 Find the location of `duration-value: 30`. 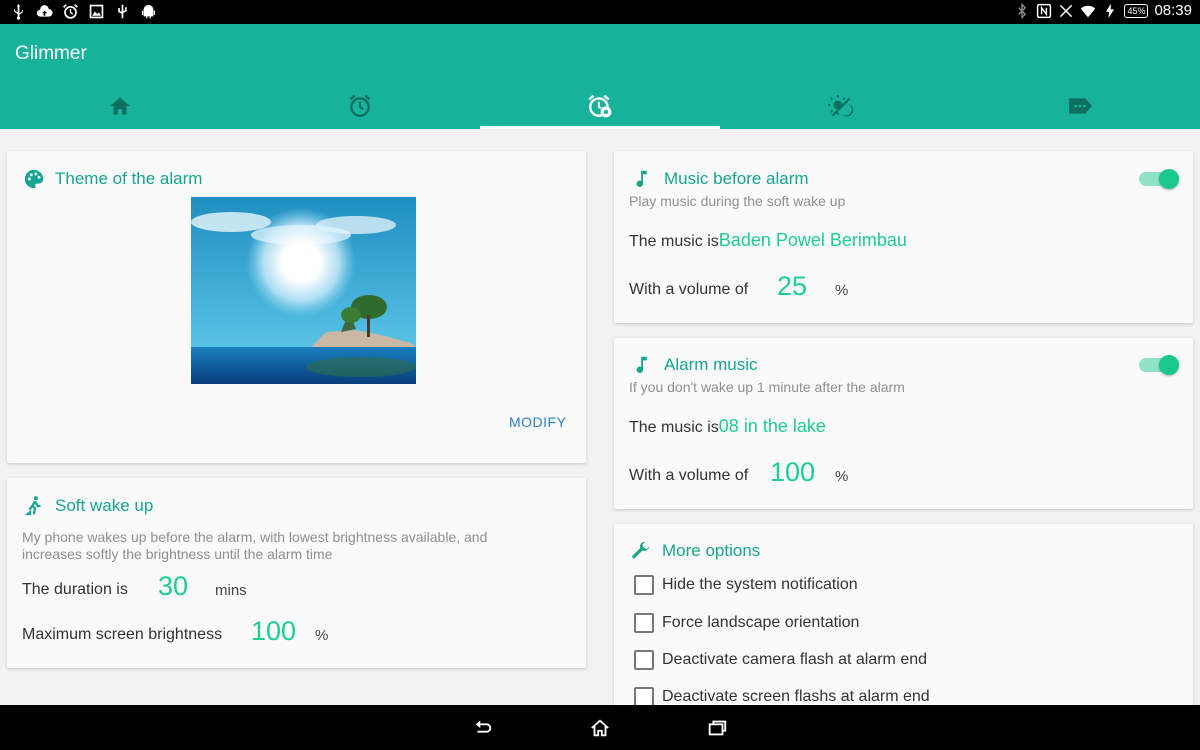

duration-value: 30 is located at coordinates (173, 586).